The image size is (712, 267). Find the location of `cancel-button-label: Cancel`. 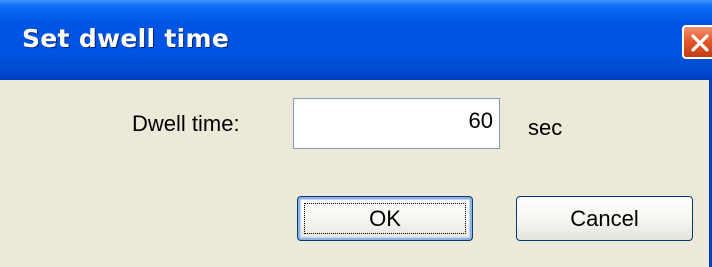

cancel-button-label: Cancel is located at coordinates (604, 218).